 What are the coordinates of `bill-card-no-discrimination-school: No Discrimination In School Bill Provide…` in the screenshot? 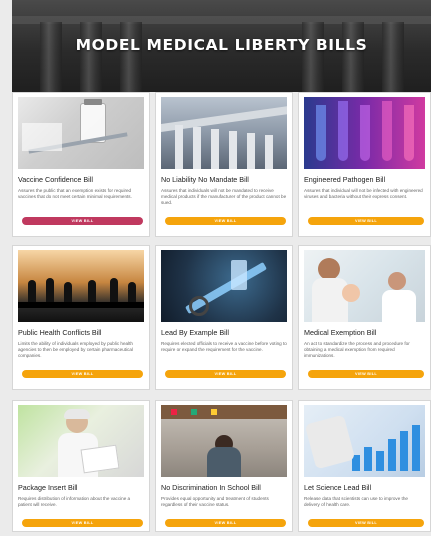 It's located at (224, 466).